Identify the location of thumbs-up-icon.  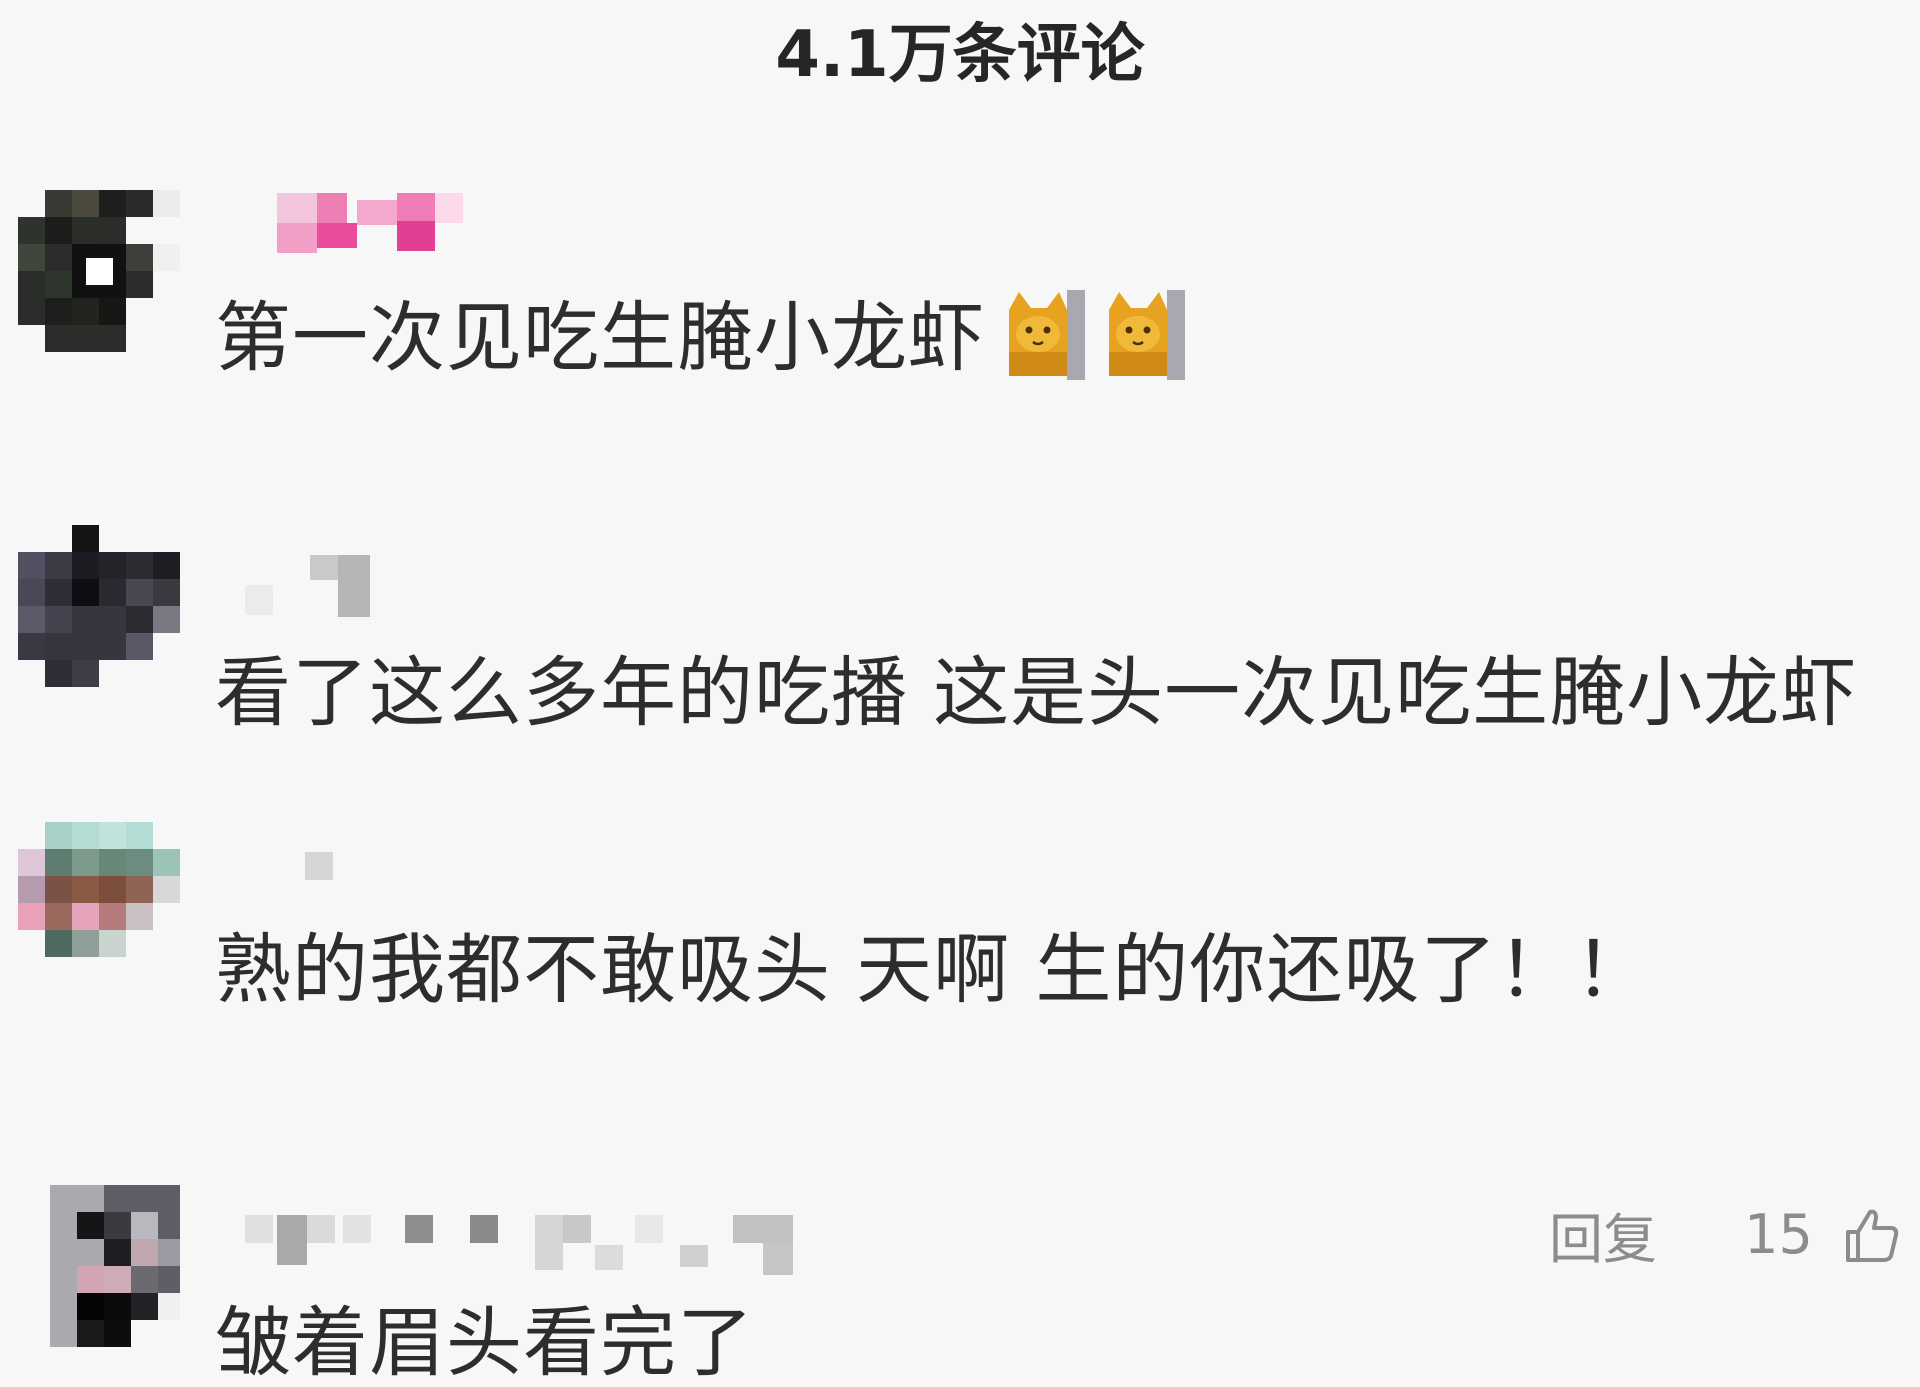
(1871, 1235).